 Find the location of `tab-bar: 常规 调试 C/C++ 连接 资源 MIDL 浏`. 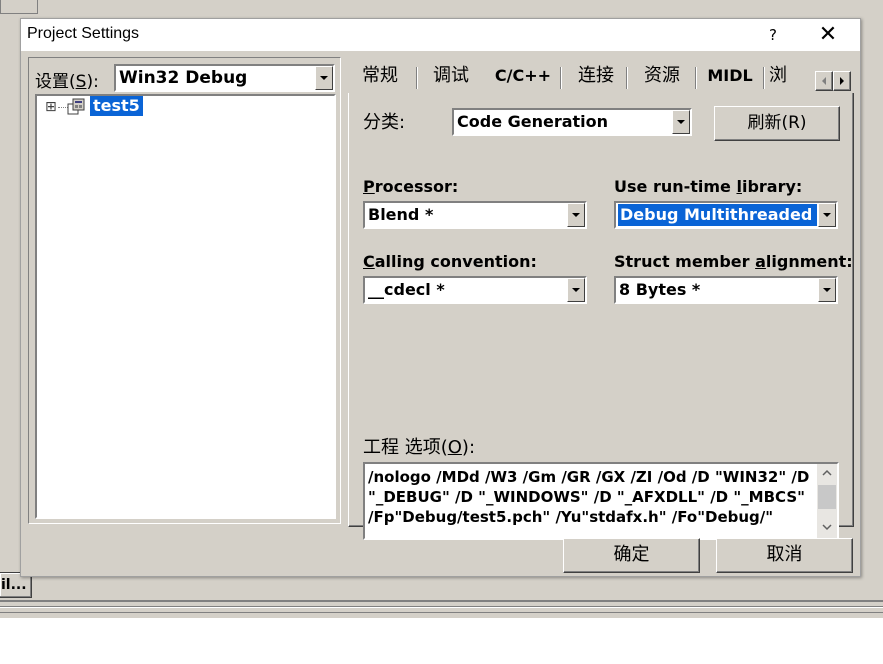

tab-bar: 常规 调试 C/C++ 连接 资源 MIDL 浏 is located at coordinates (603, 77).